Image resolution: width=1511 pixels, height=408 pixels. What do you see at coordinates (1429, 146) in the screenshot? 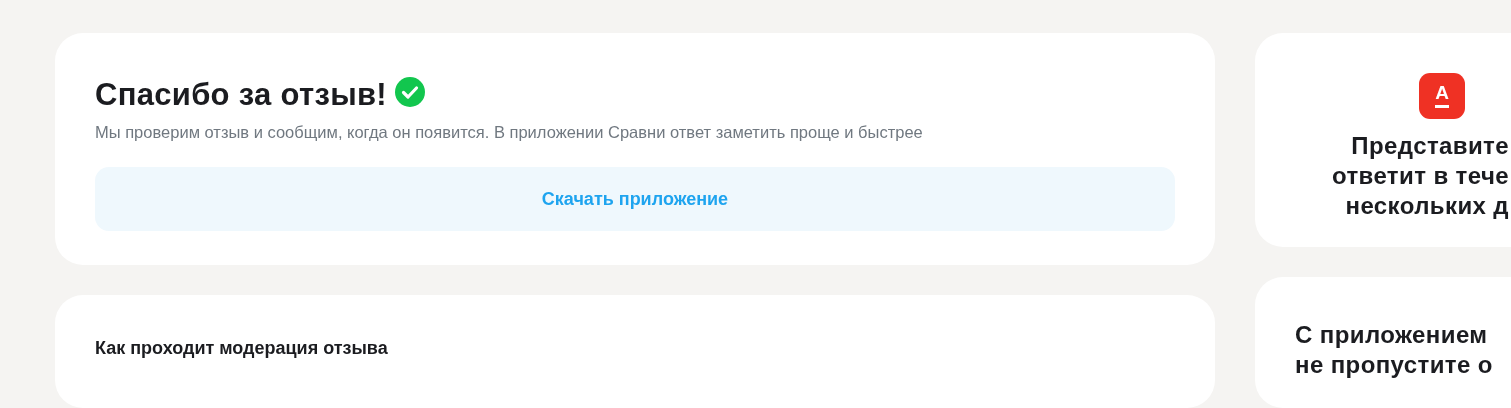
I see `representative-text: Представите` at bounding box center [1429, 146].